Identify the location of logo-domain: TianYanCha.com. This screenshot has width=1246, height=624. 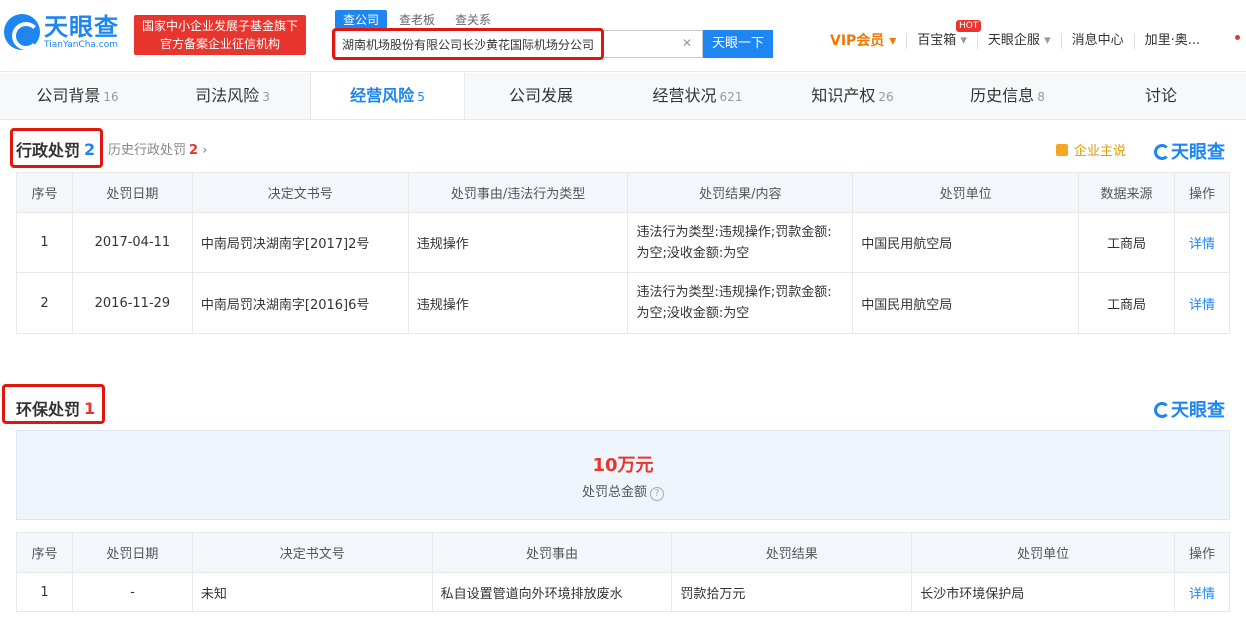
(81, 45).